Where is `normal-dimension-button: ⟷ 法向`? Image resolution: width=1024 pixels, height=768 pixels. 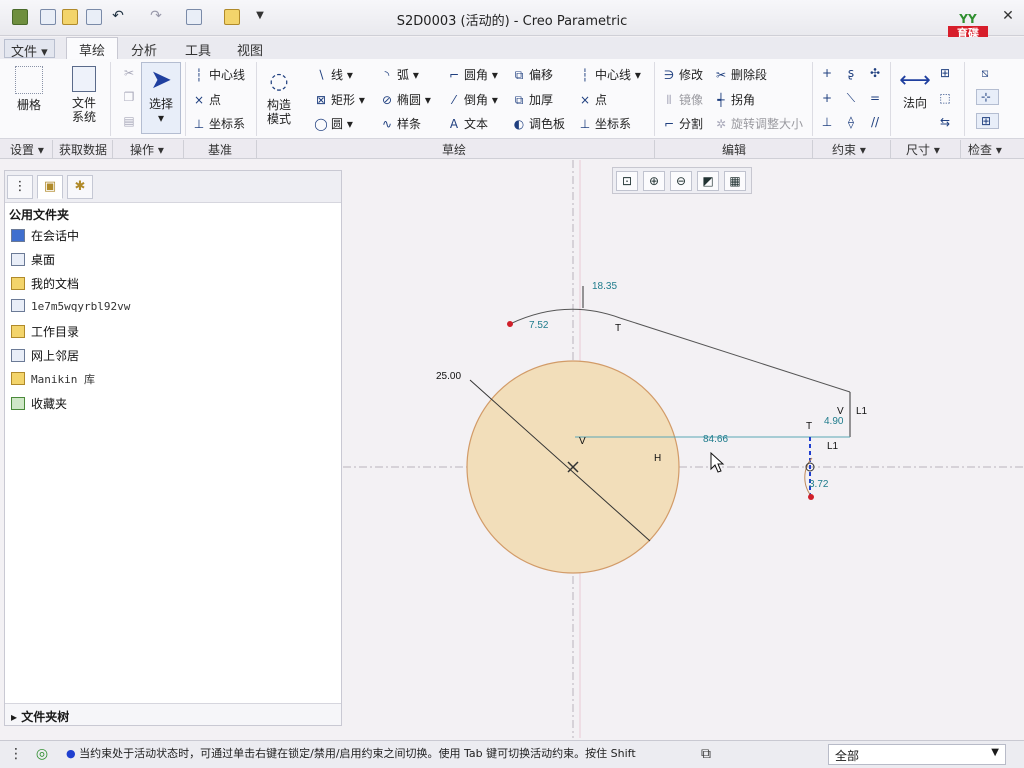 normal-dimension-button: ⟷ 法向 is located at coordinates (915, 88).